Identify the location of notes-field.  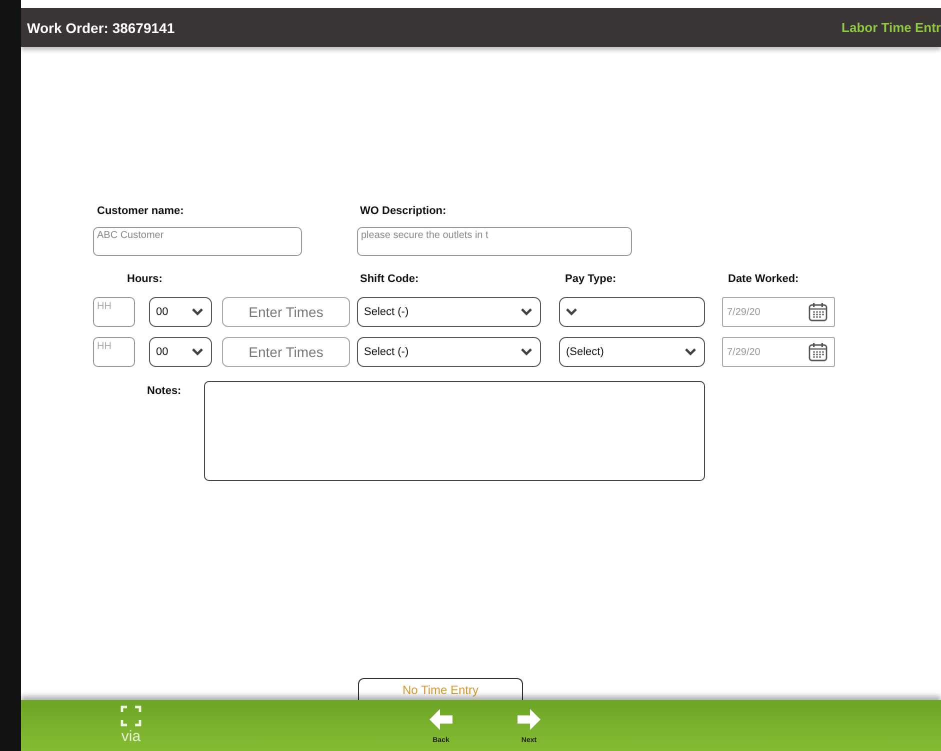
(454, 431).